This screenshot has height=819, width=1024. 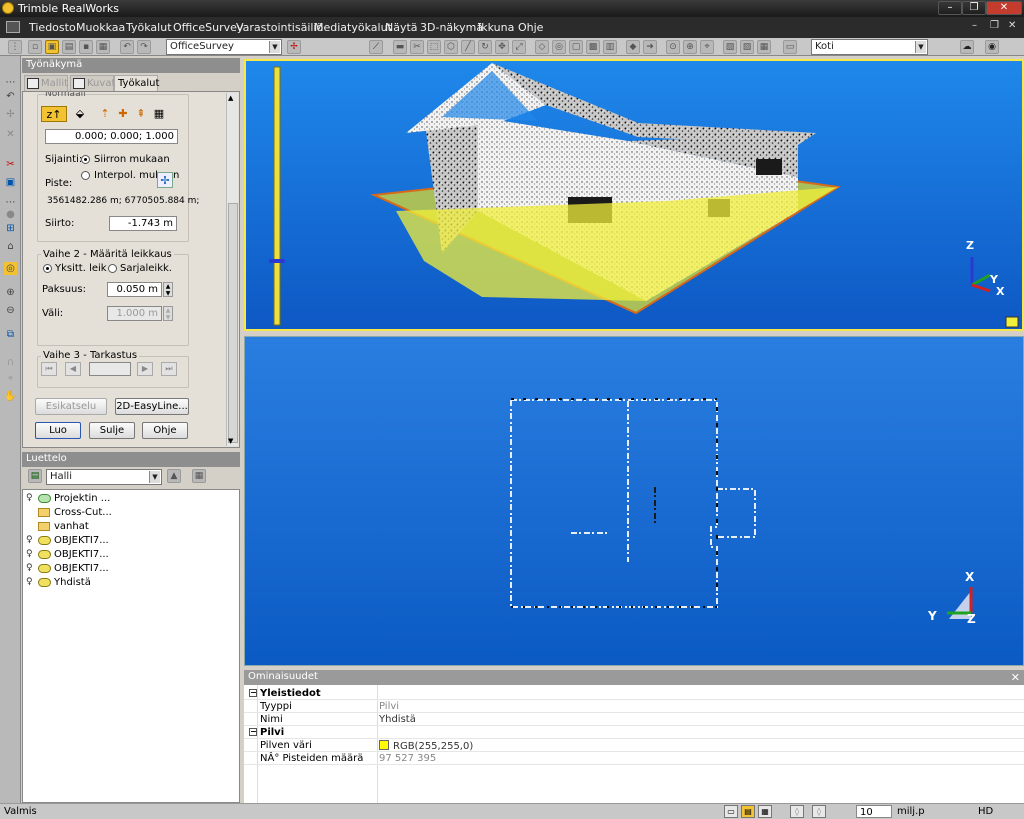 I want to click on help-button: Ohje, so click(x=165, y=430).